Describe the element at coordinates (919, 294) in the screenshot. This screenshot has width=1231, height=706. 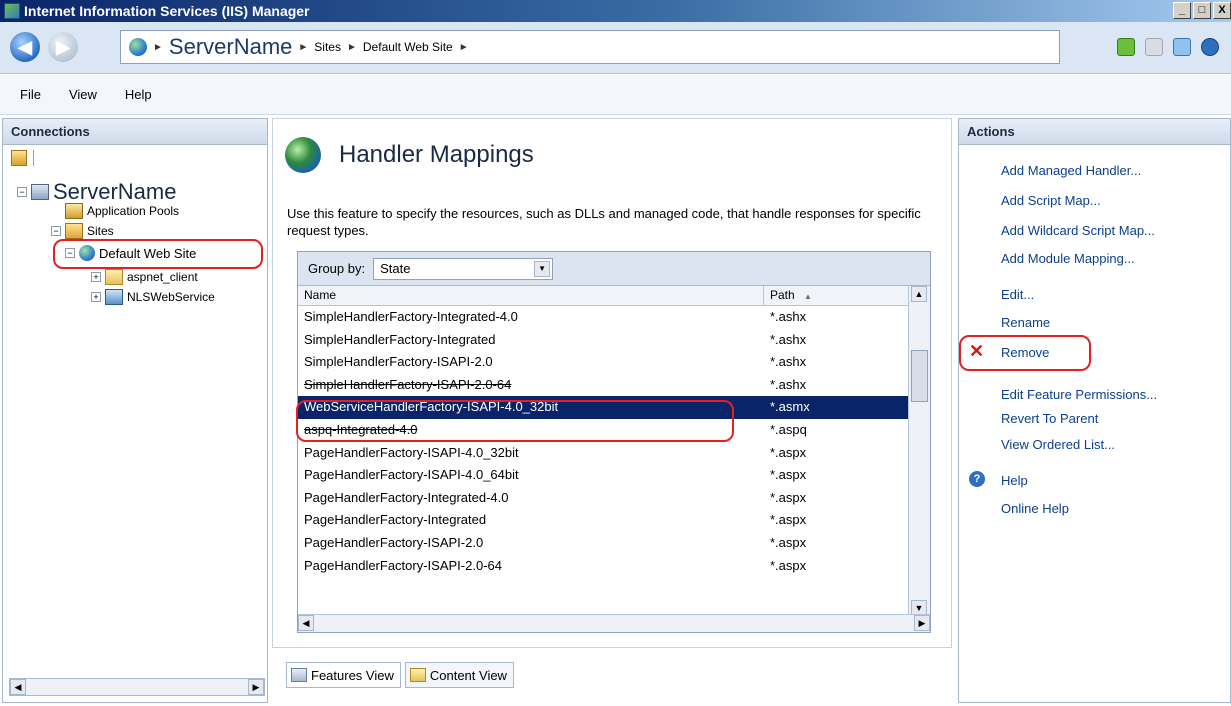
I see `scroll-up-icon: ▲` at that location.